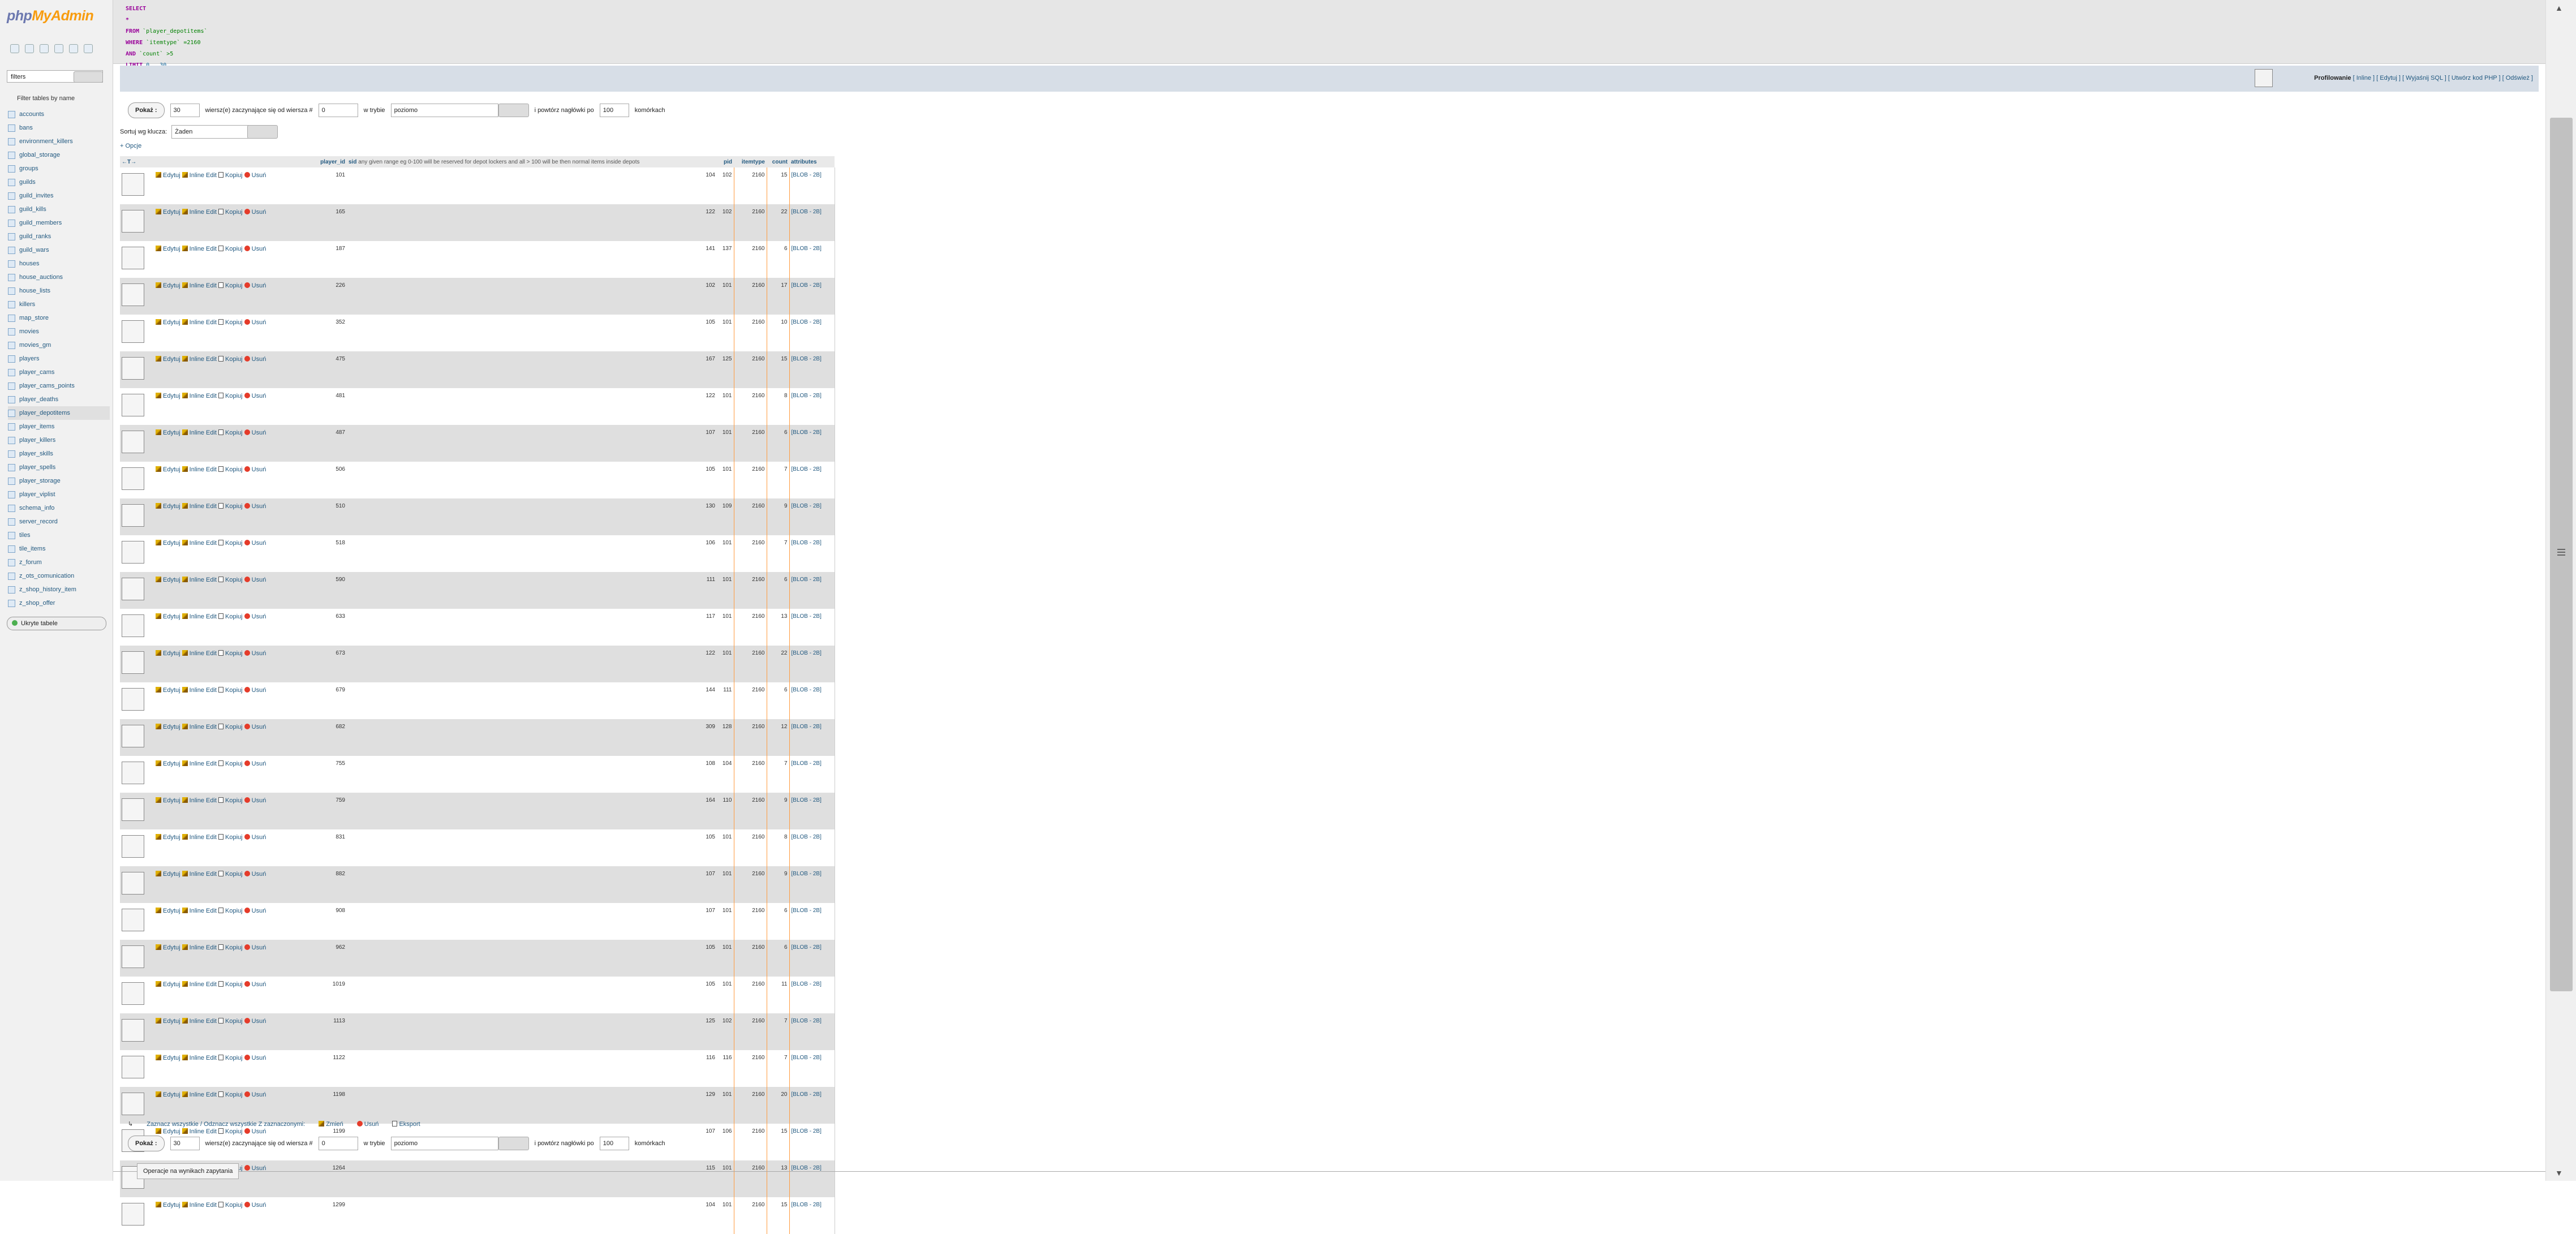 The width and height of the screenshot is (2576, 1234). Describe the element at coordinates (725, 1142) in the screenshot. I see `cell-pid: 106` at that location.